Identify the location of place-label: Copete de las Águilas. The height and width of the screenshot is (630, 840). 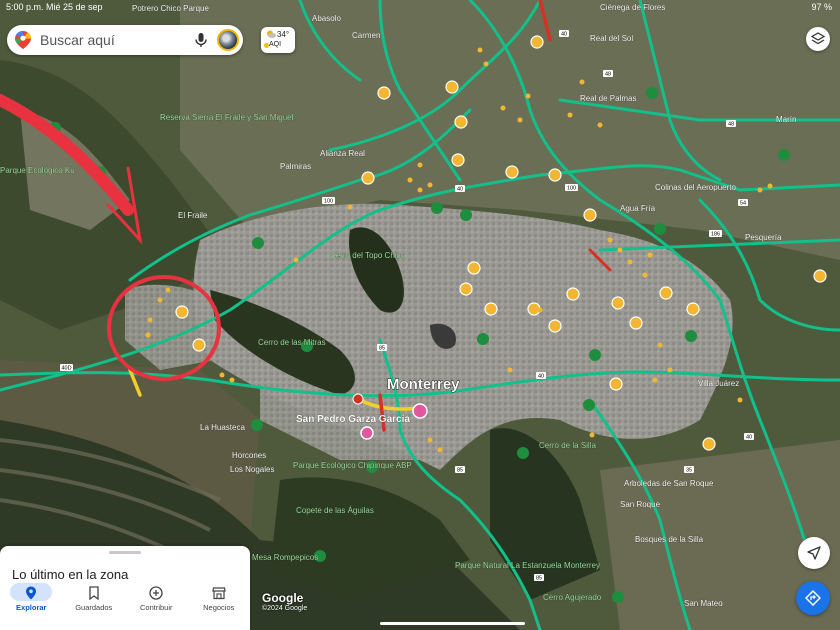
(335, 510).